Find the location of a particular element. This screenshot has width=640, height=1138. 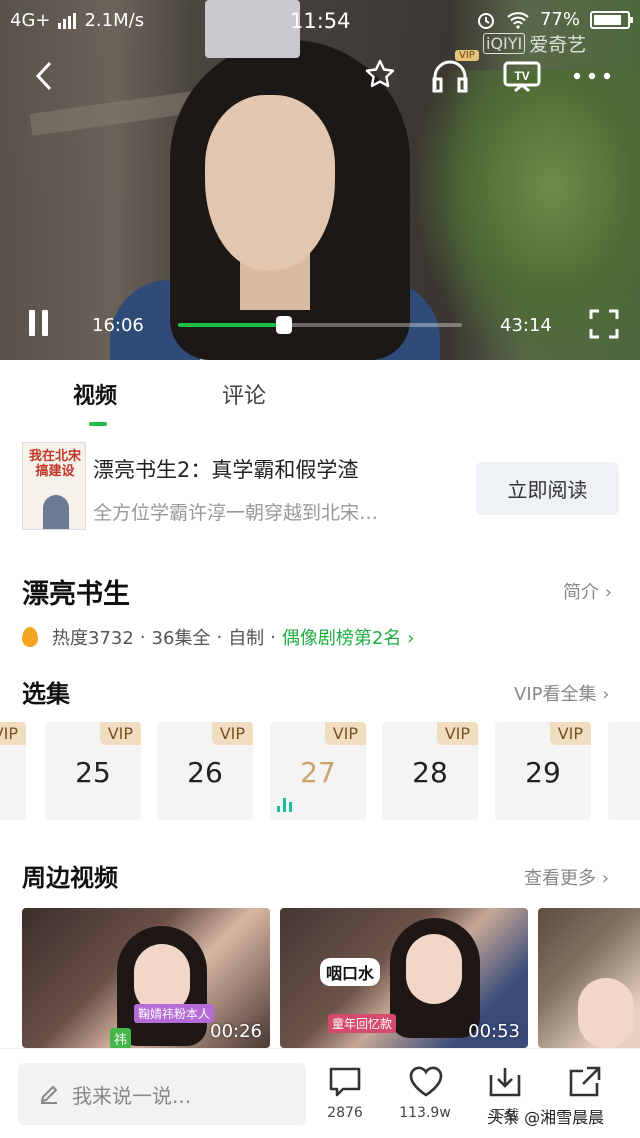

flame-icon is located at coordinates (30, 637).